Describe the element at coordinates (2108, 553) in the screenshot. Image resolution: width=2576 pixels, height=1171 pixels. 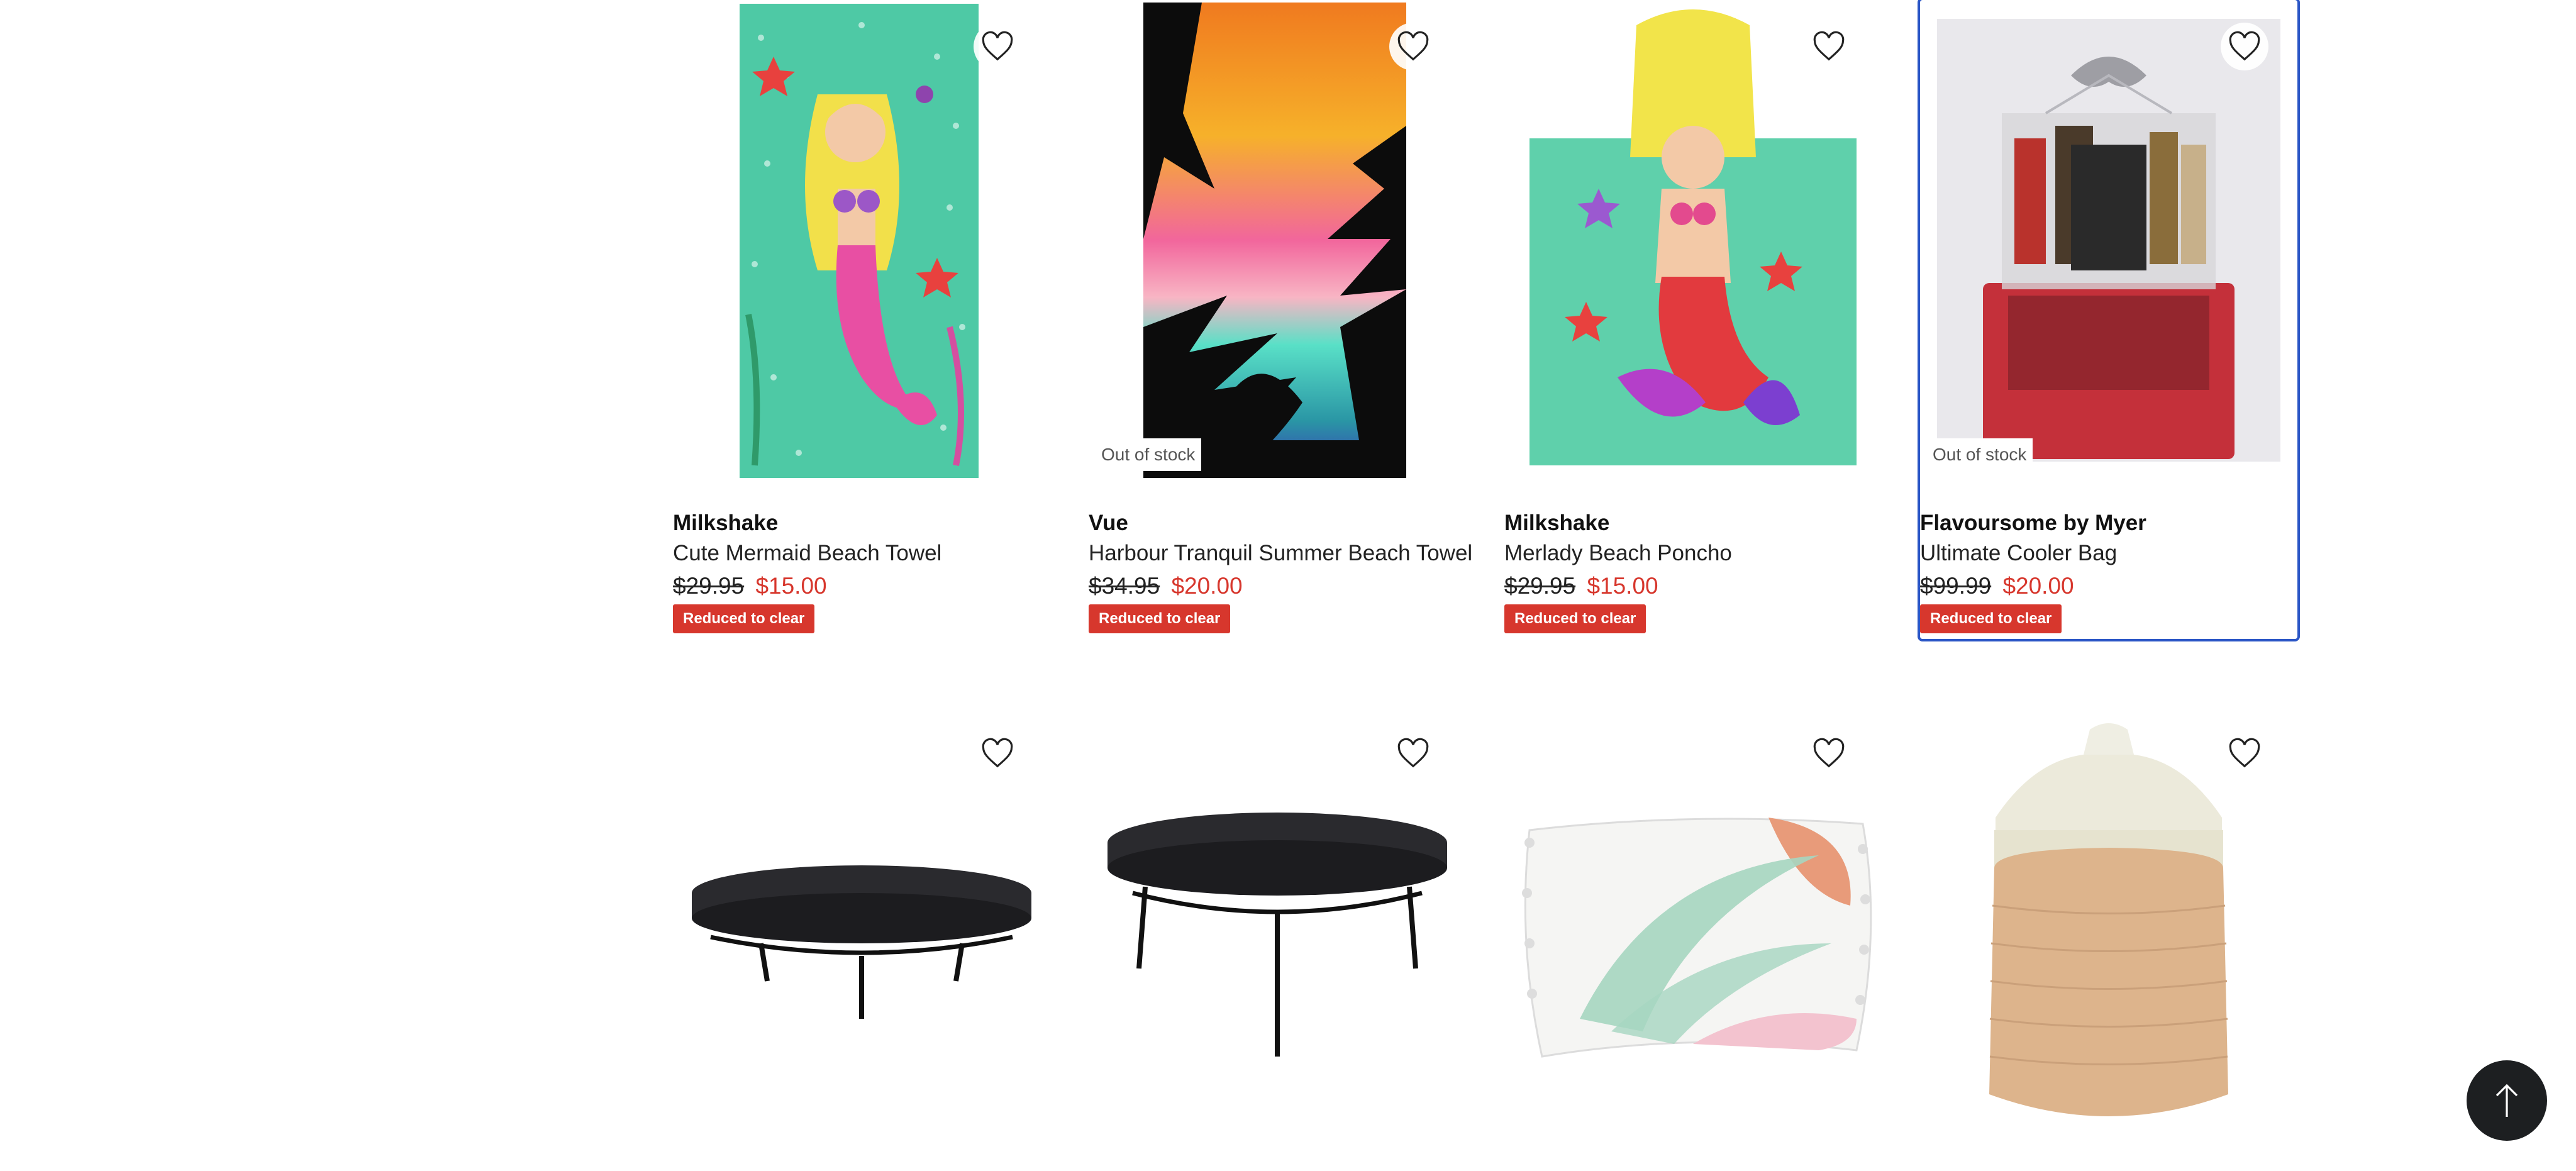
I see `product-name: Ultimate Cooler Bag` at that location.